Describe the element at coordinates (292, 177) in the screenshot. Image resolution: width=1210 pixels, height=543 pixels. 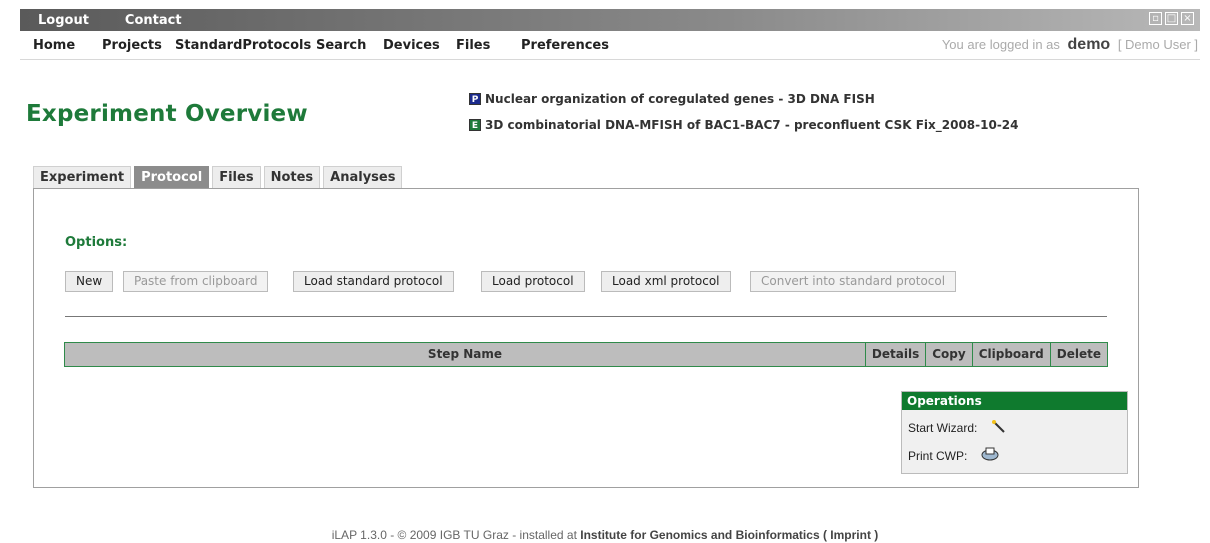
I see `tab-notes: Notes` at that location.